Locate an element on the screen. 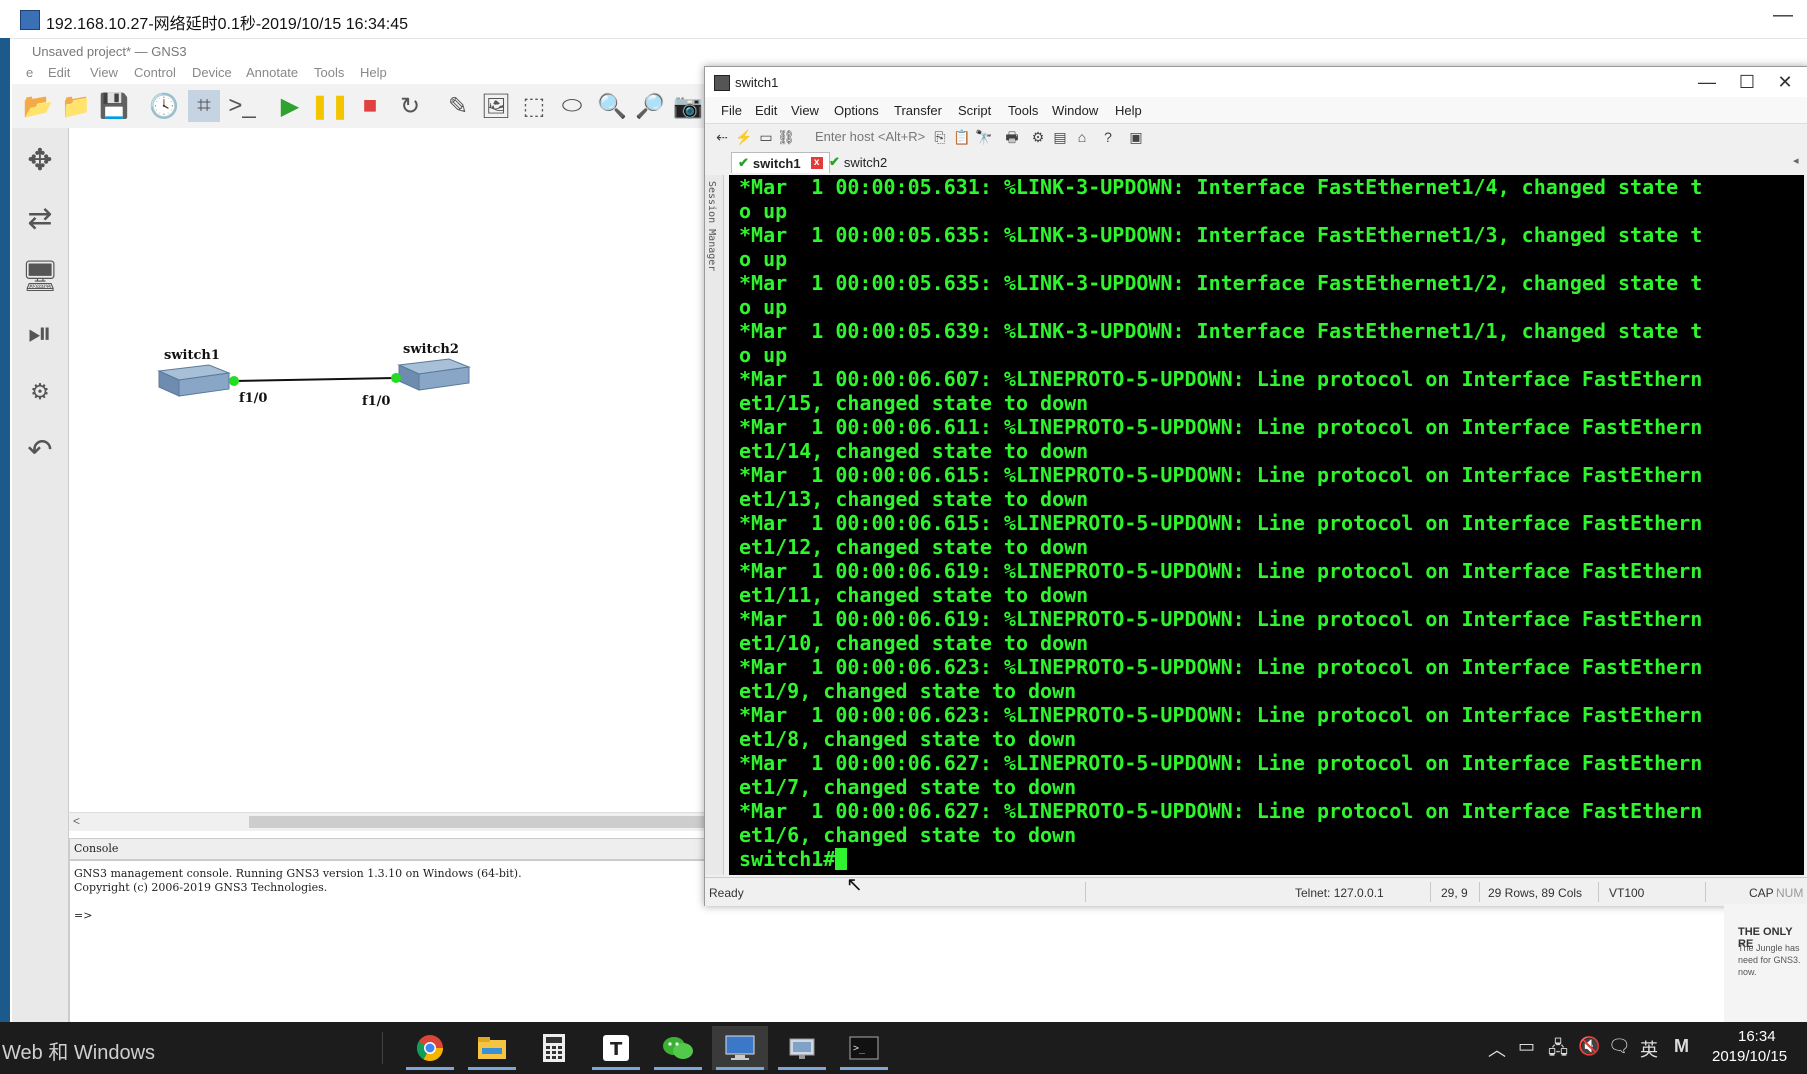 The width and height of the screenshot is (1807, 1074). session-options-icon: ⚙ is located at coordinates (1038, 137).